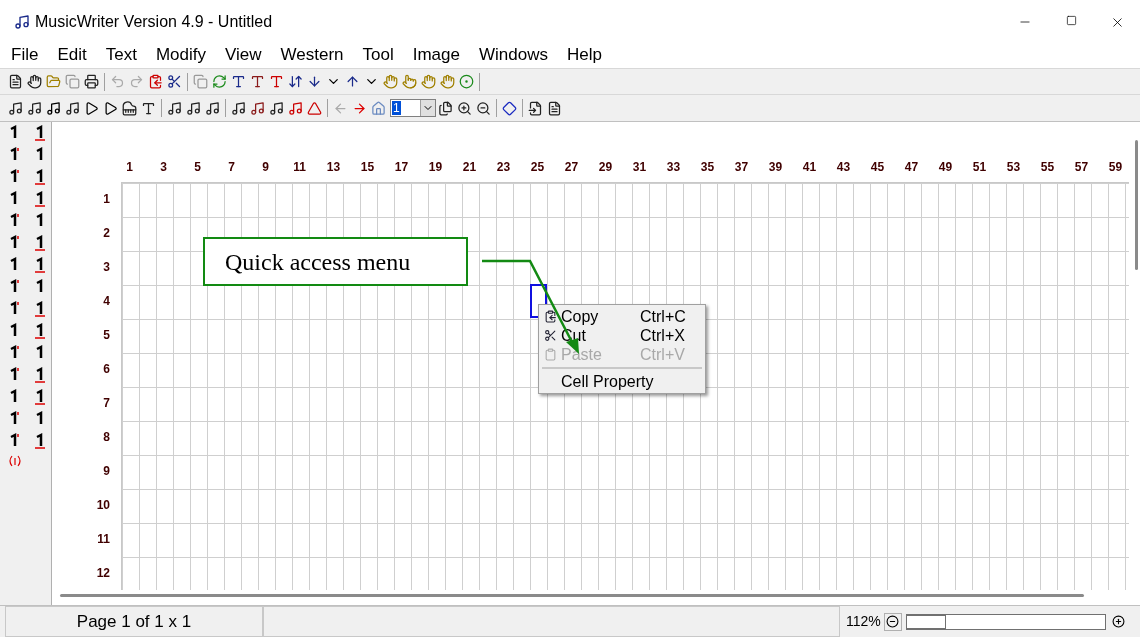  I want to click on row-number: 10, so click(103, 505).